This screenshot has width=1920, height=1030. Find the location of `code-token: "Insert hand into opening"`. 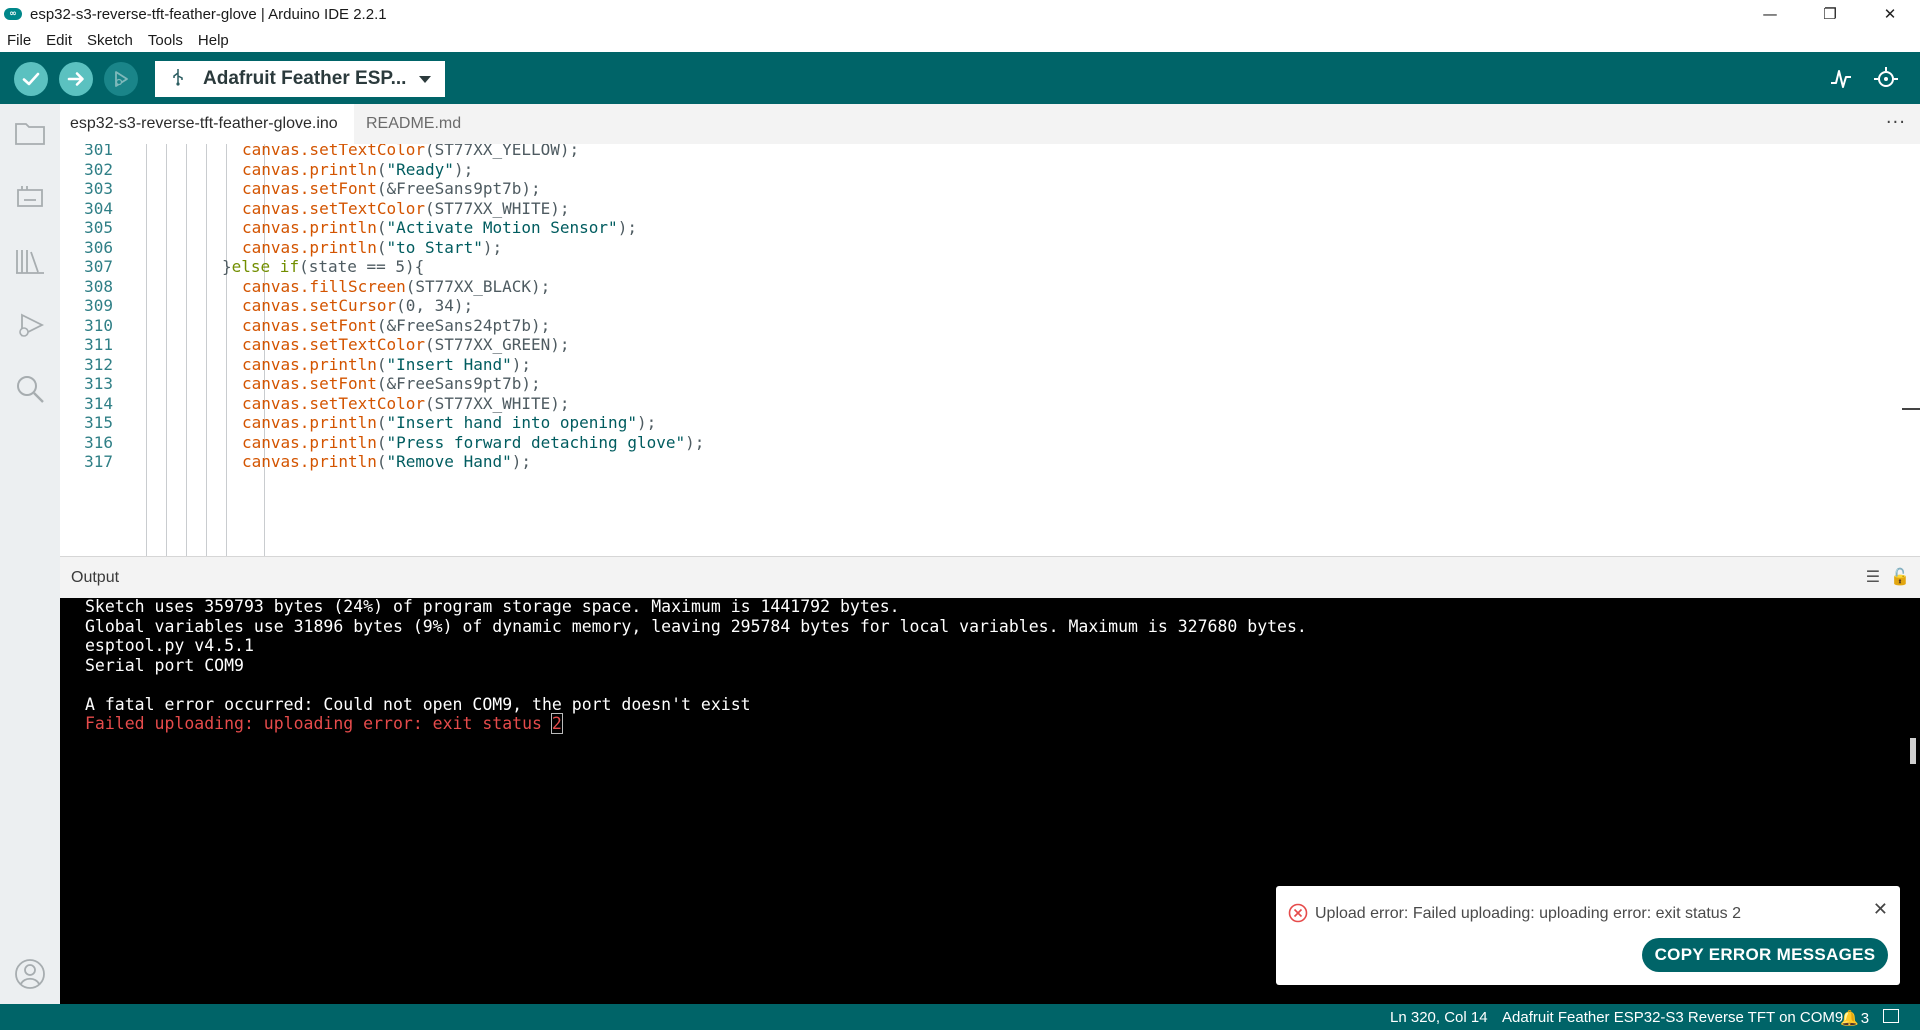

code-token: "Insert hand into opening" is located at coordinates (511, 422).